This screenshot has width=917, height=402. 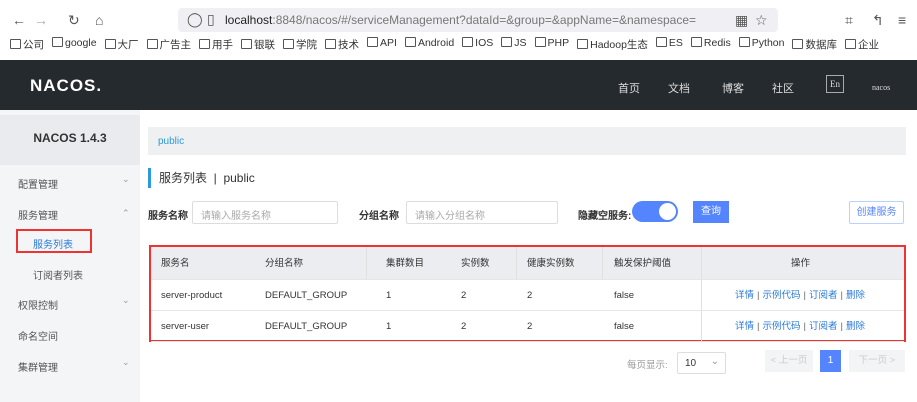 What do you see at coordinates (762, 47) in the screenshot?
I see `bookmark-item: Python` at bounding box center [762, 47].